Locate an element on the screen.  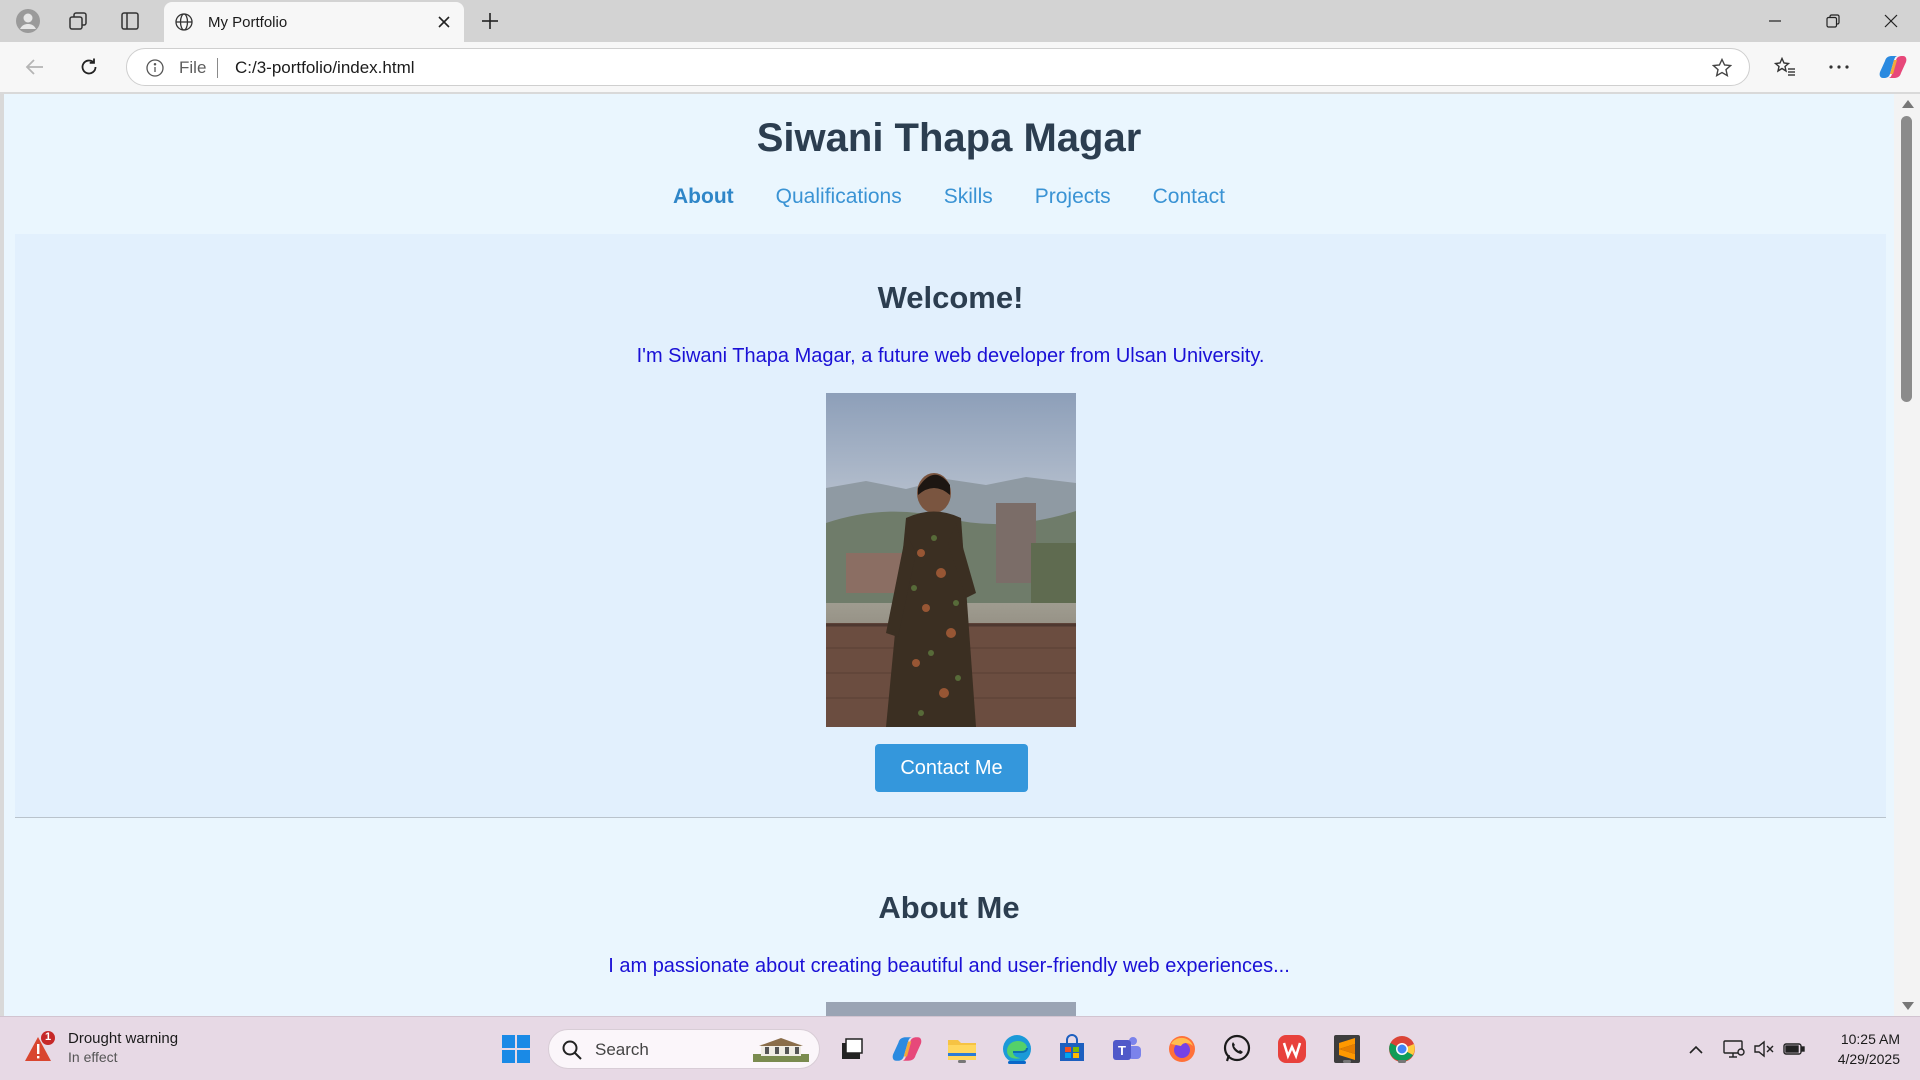
network-icon is located at coordinates (1734, 1049).